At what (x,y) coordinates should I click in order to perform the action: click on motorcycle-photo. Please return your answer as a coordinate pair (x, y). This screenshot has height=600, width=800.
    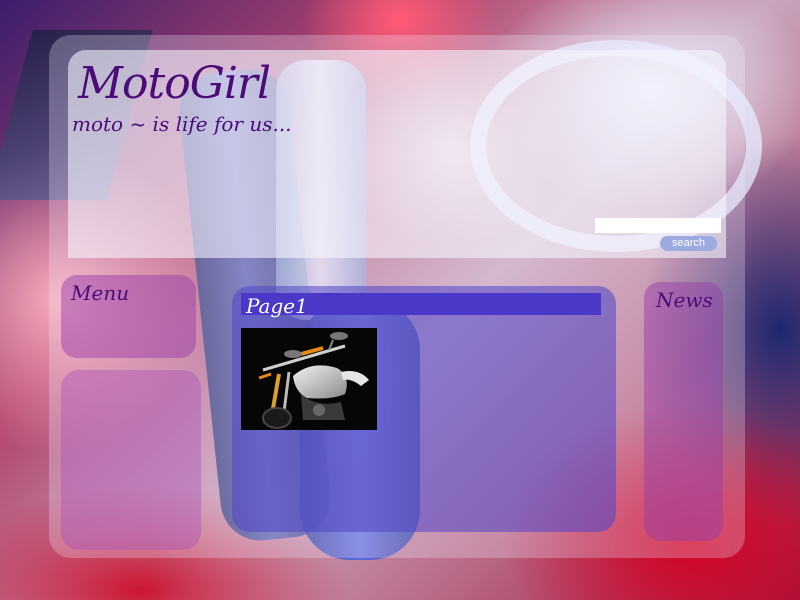
    Looking at the image, I should click on (309, 379).